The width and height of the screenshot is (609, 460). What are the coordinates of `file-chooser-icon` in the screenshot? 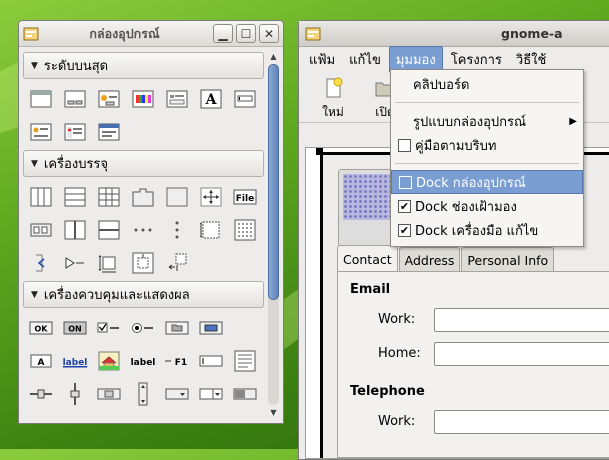 It's located at (177, 98).